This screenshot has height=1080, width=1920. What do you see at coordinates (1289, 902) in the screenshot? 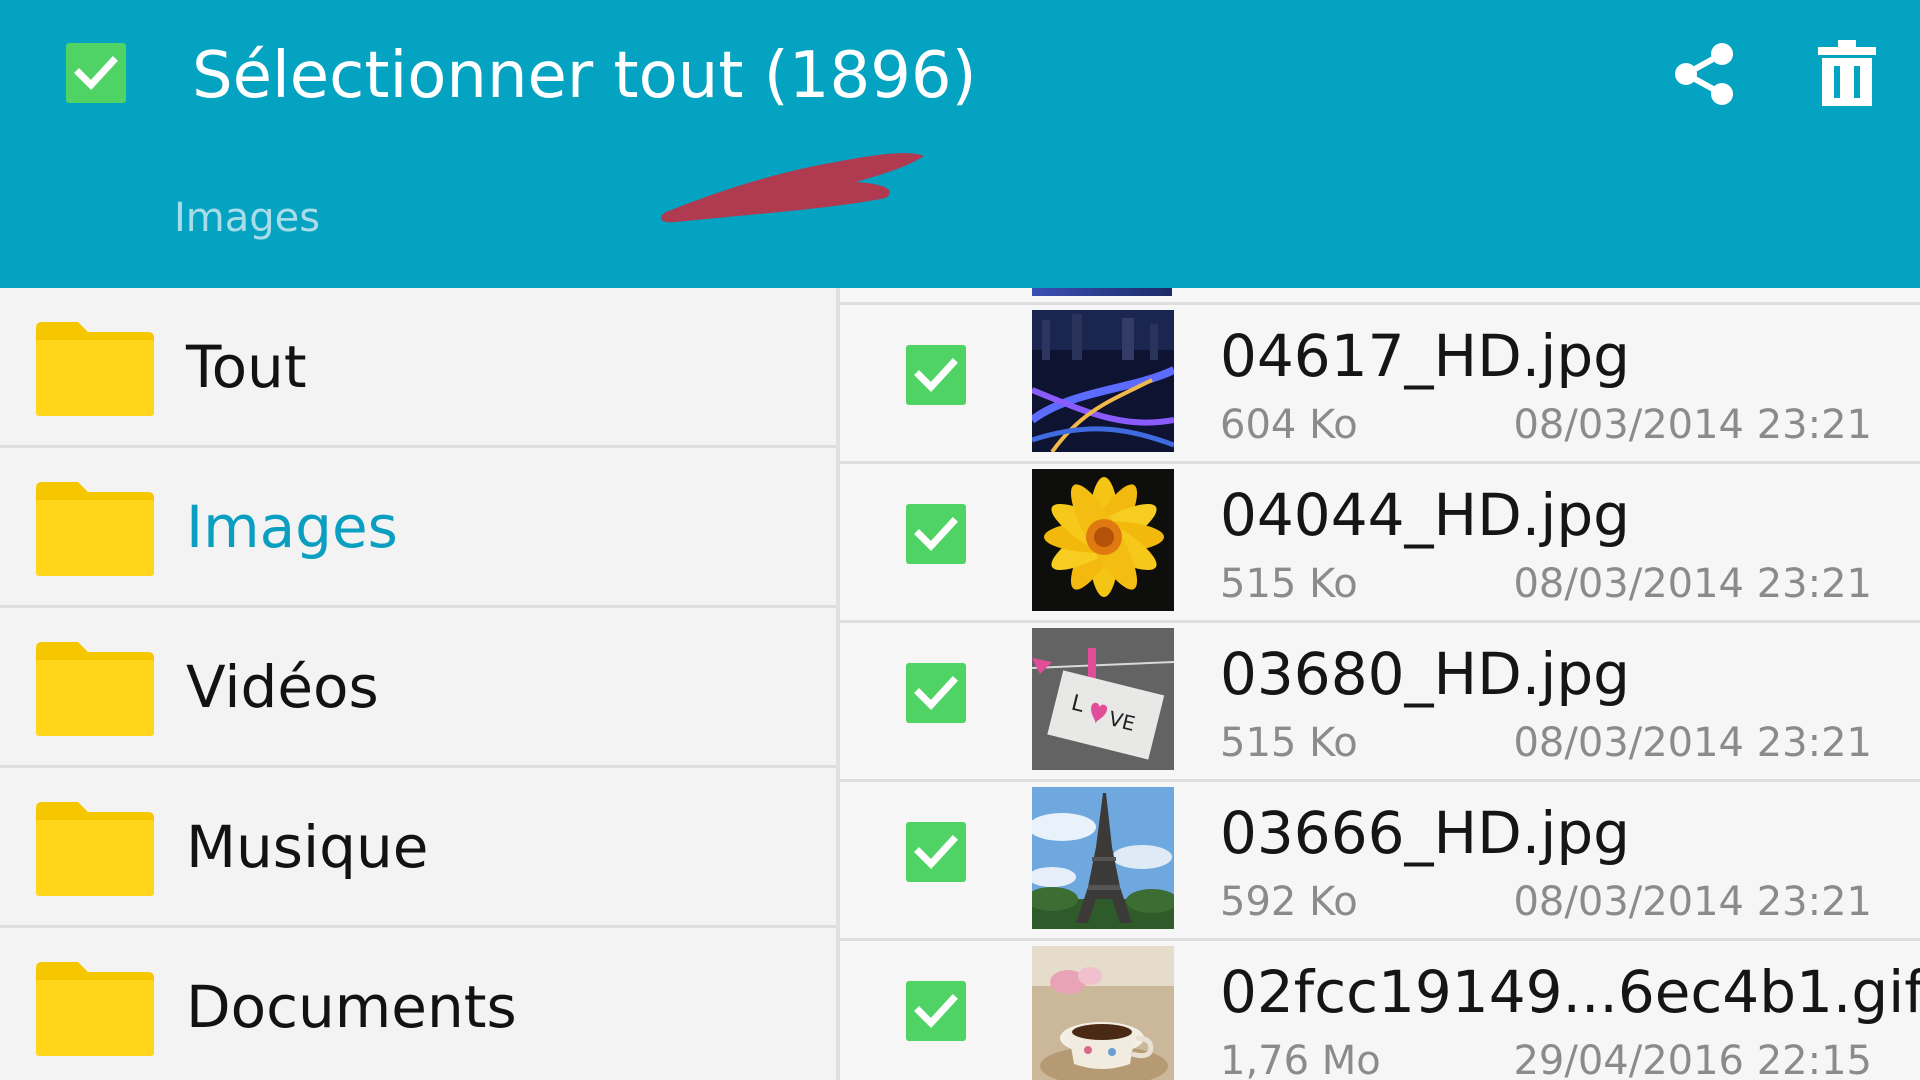
I see `file-size: 592 Ko` at bounding box center [1289, 902].